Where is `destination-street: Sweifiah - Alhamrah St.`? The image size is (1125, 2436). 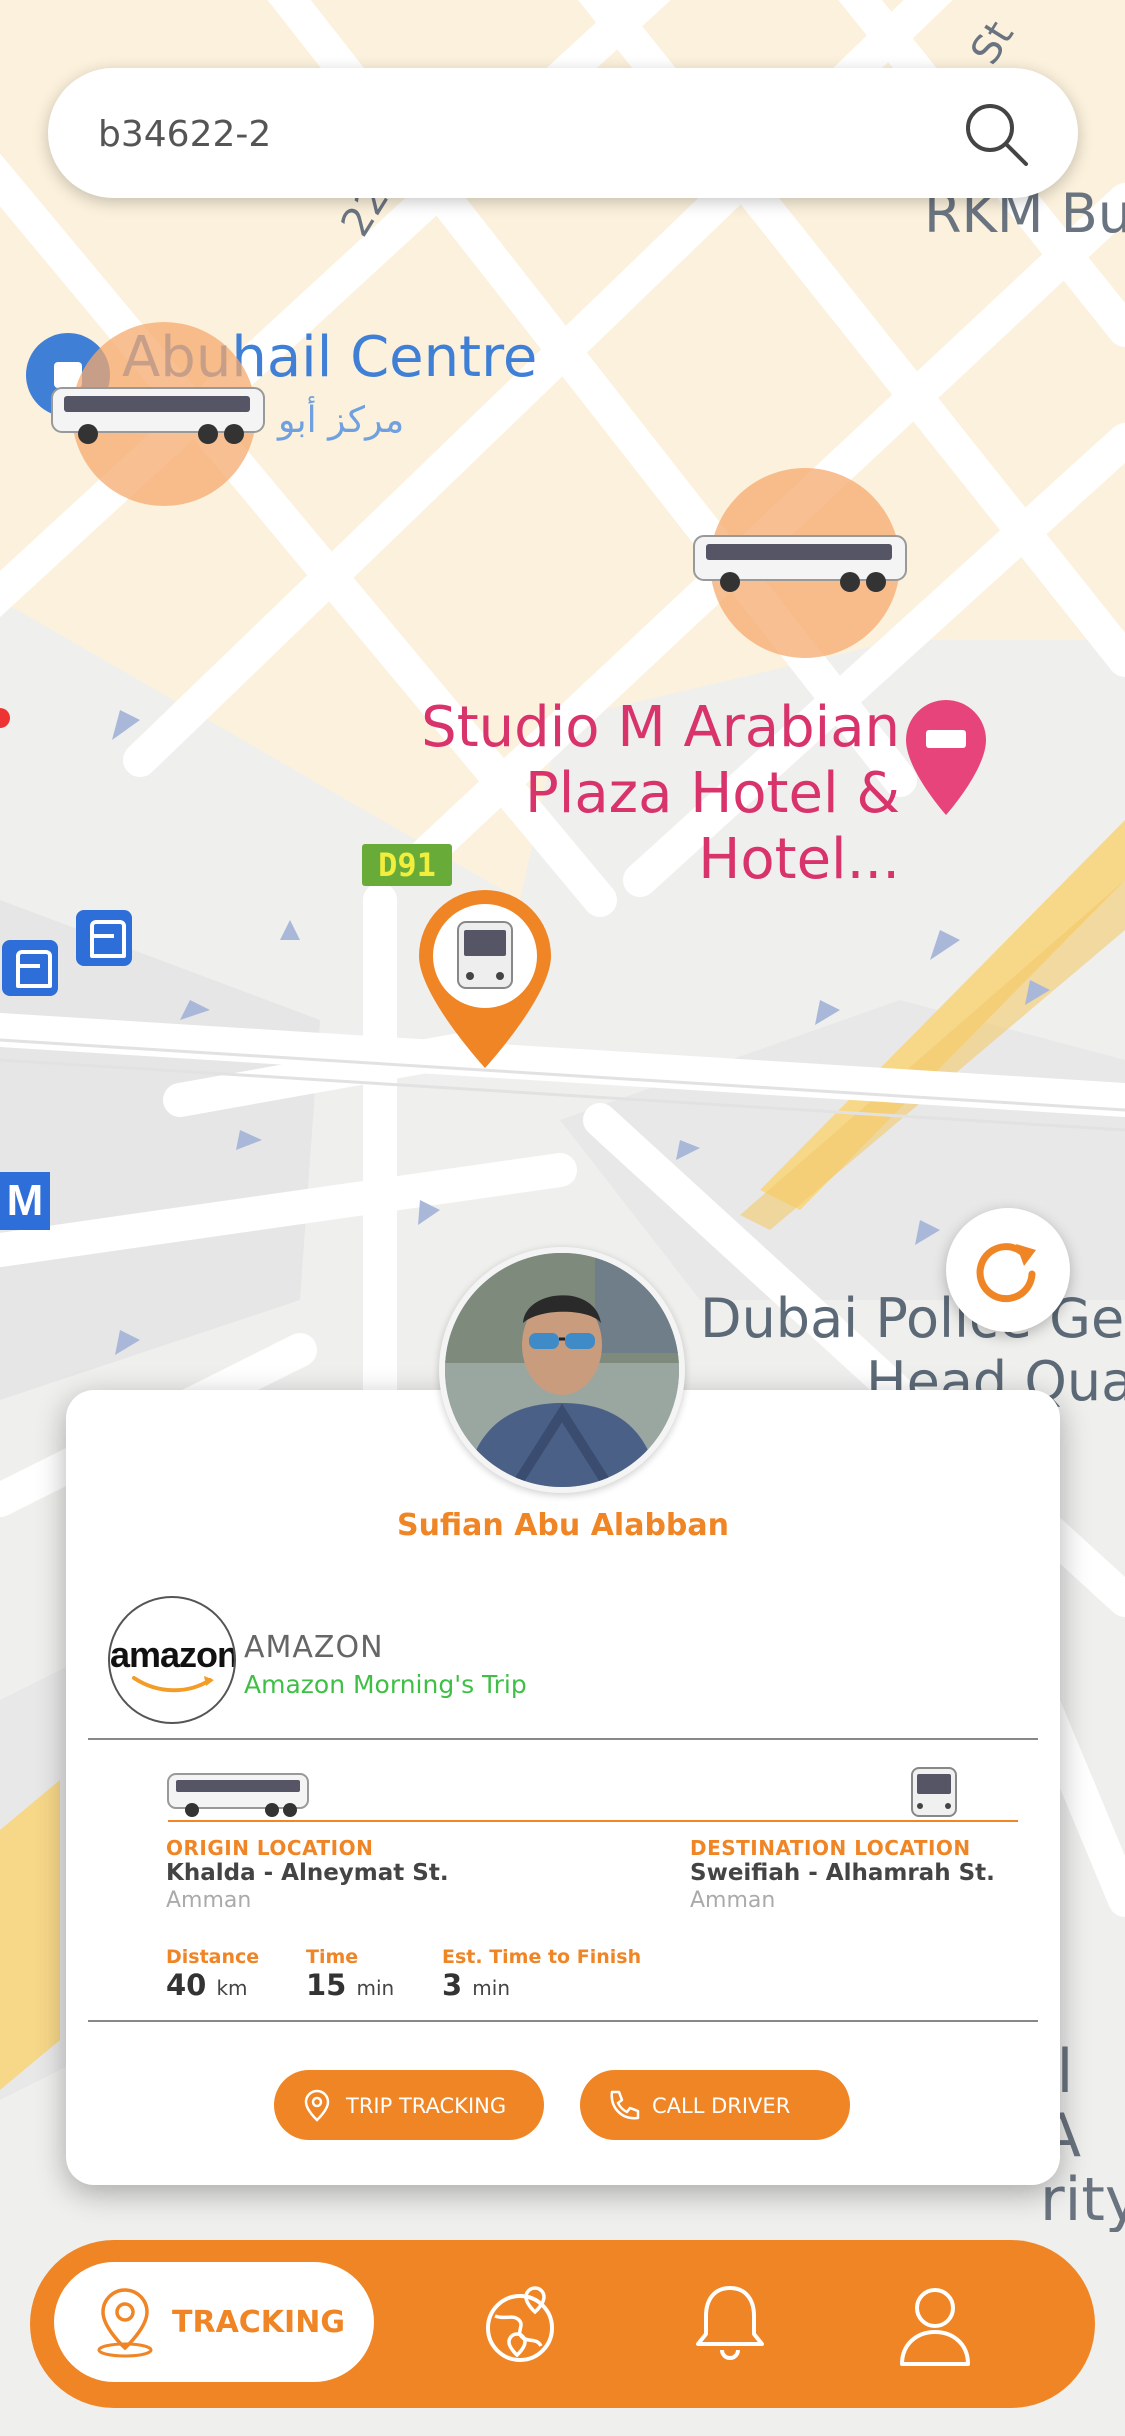 destination-street: Sweifiah - Alhamrah St. is located at coordinates (842, 1873).